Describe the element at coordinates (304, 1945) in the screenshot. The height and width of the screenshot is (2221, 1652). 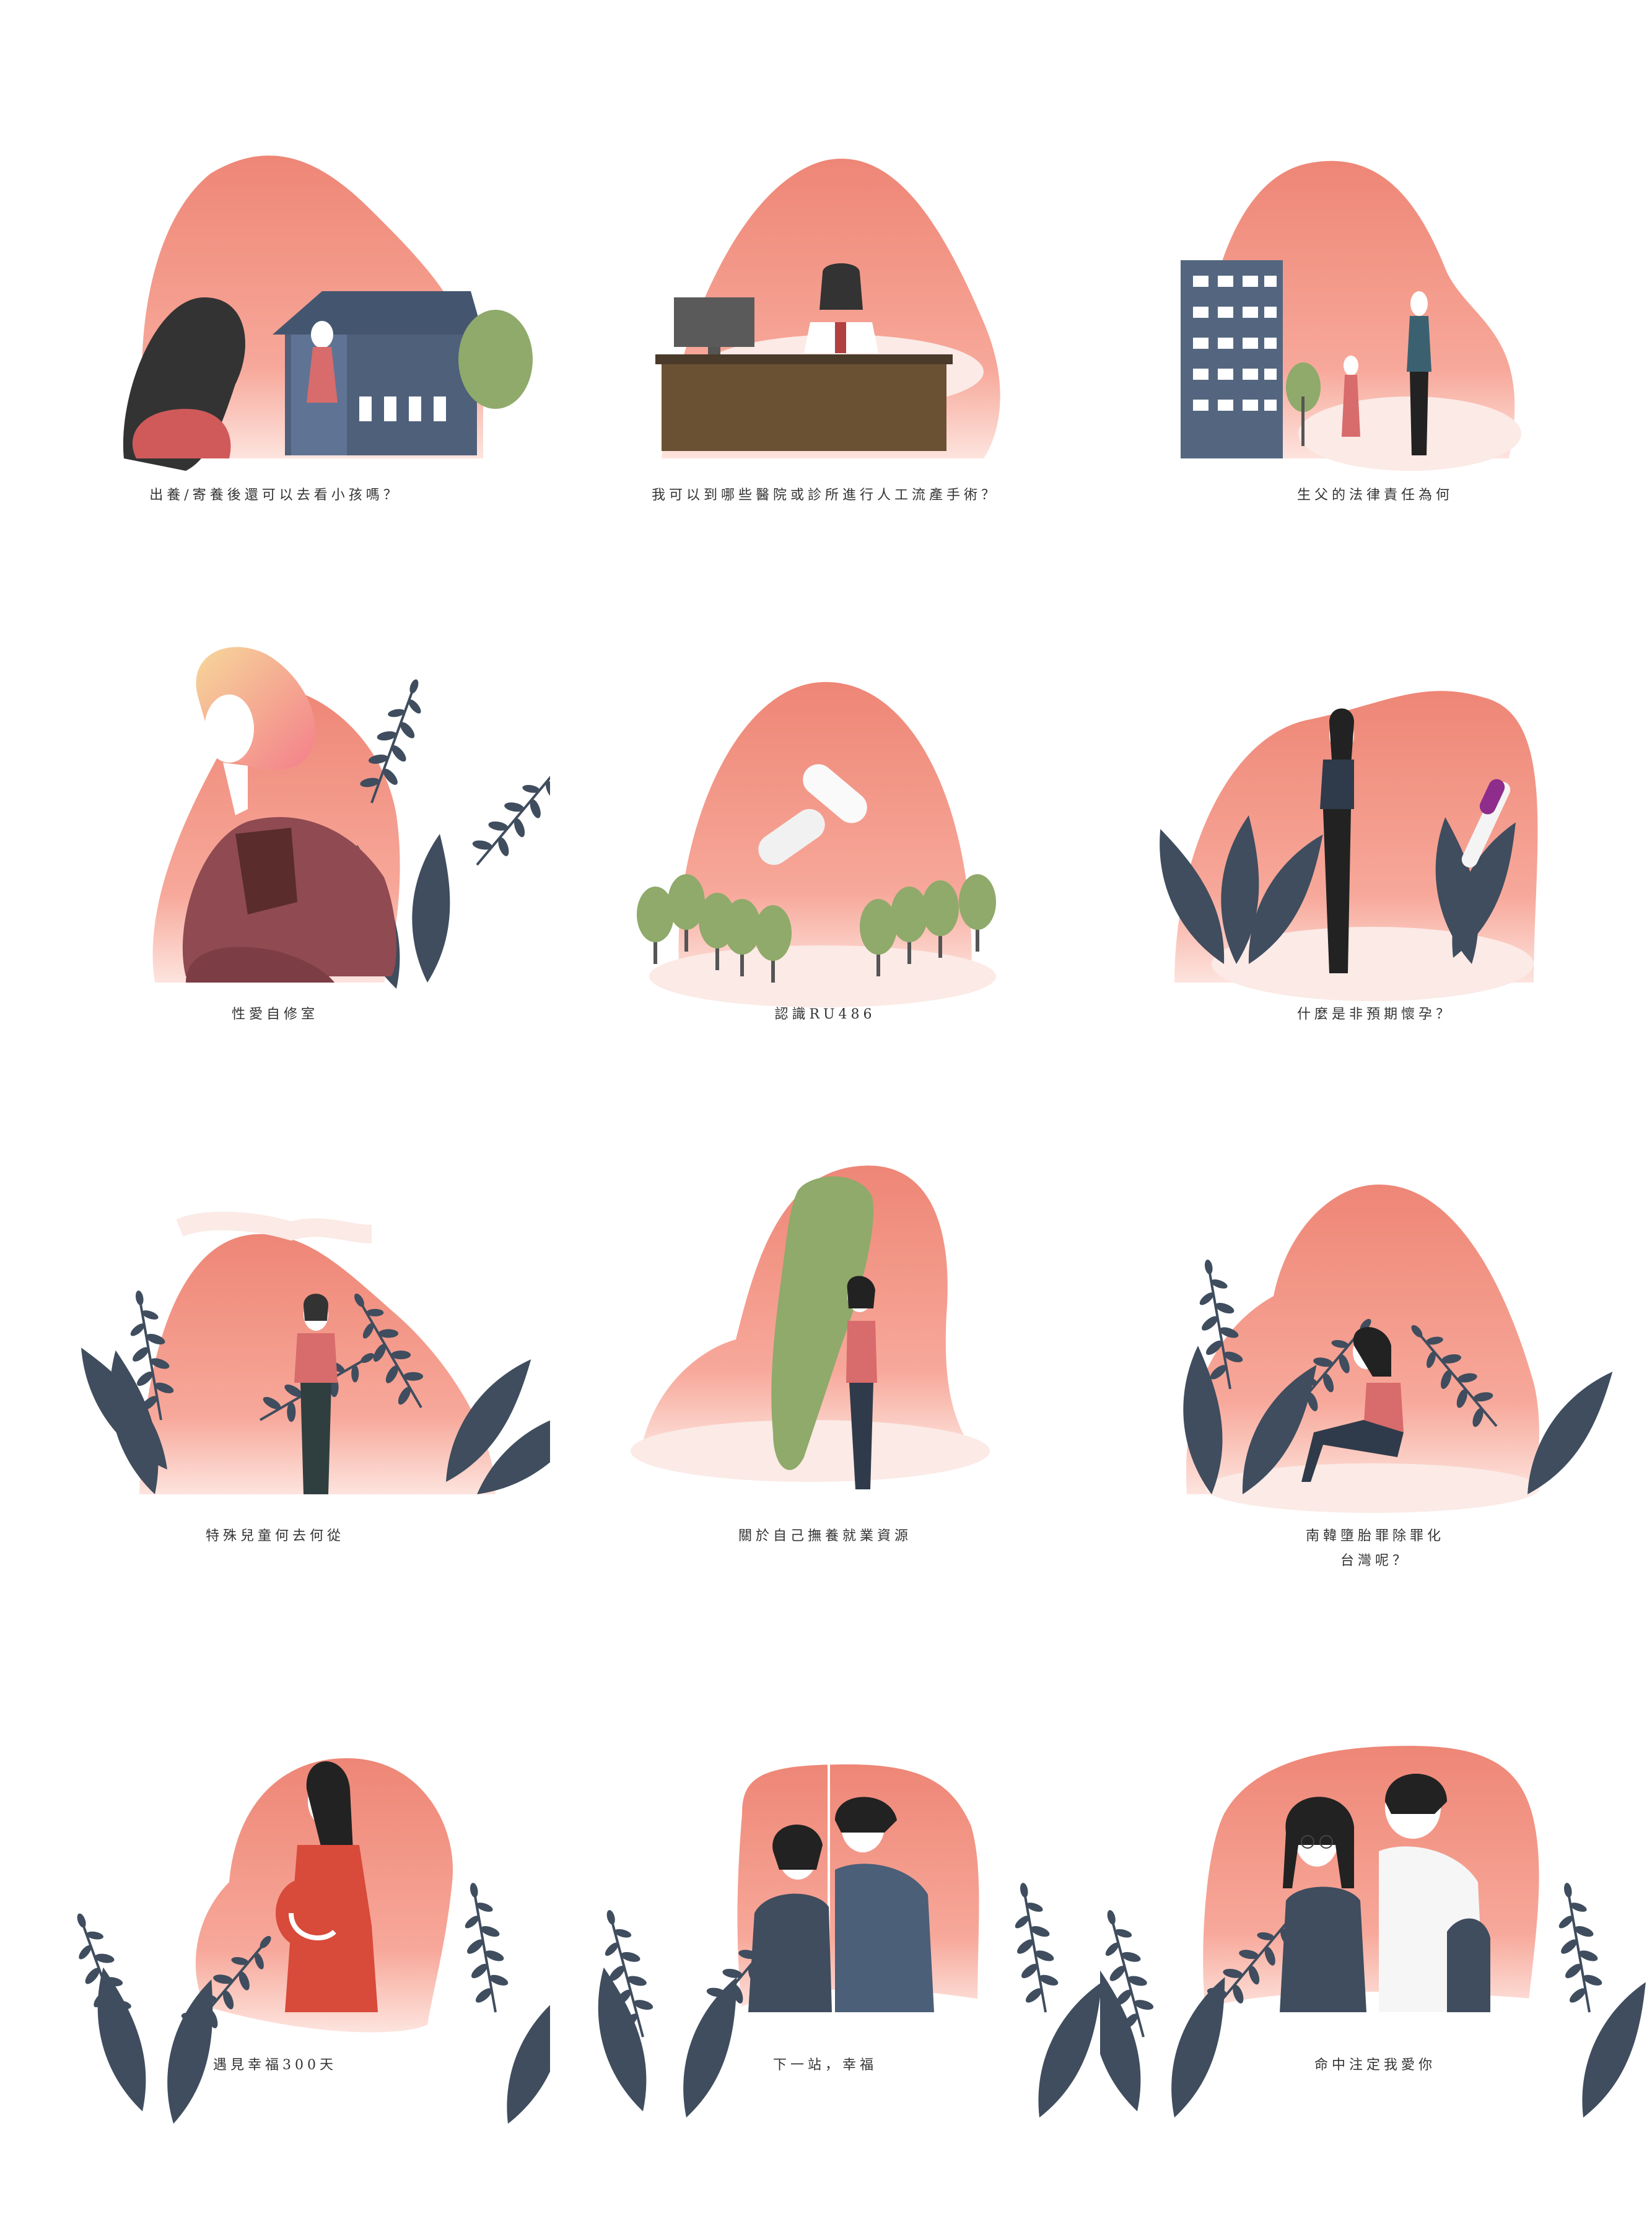
I see `pregnant-woman-illustration` at that location.